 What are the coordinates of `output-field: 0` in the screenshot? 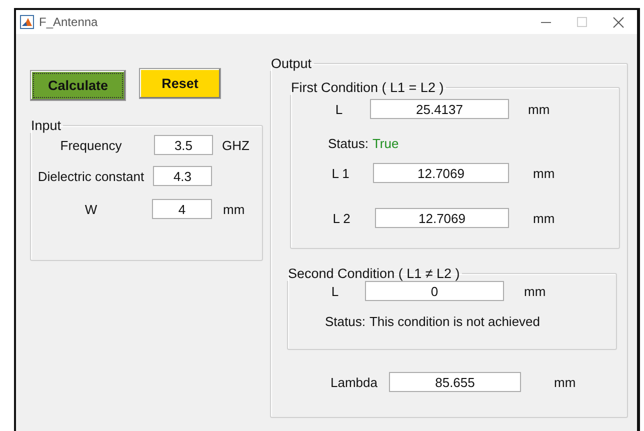 It's located at (434, 291).